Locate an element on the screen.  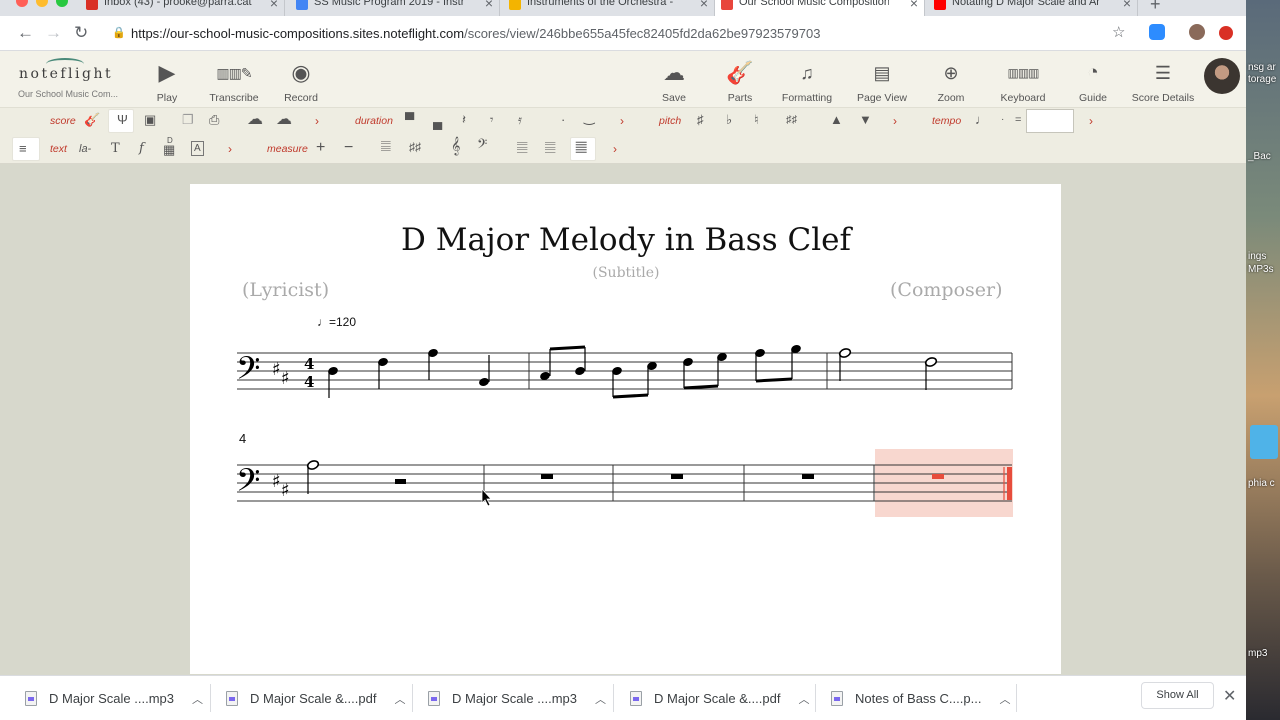
desktop-label: torage is located at coordinates (1262, 79).